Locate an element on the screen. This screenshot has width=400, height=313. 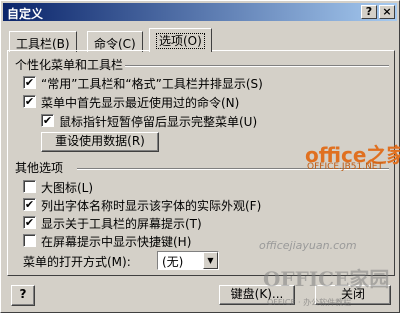
dialog-title: 自定义 is located at coordinates (25, 14).